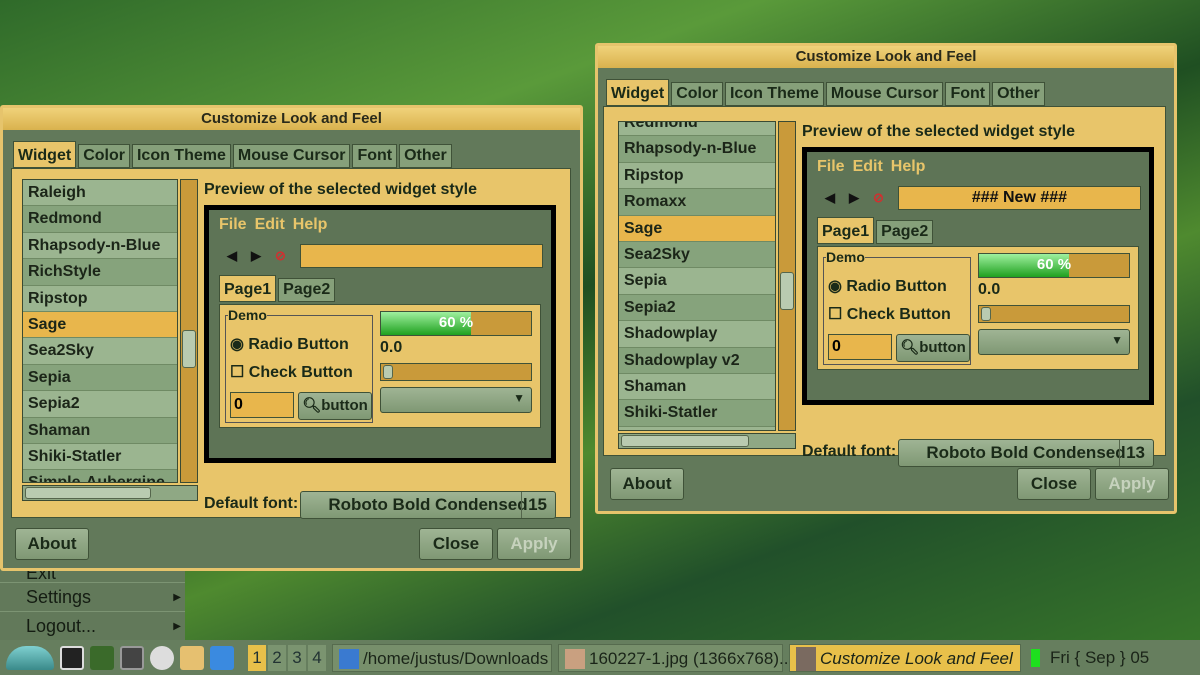  Describe the element at coordinates (697, 202) in the screenshot. I see `theme-list-item: Romaxx` at that location.